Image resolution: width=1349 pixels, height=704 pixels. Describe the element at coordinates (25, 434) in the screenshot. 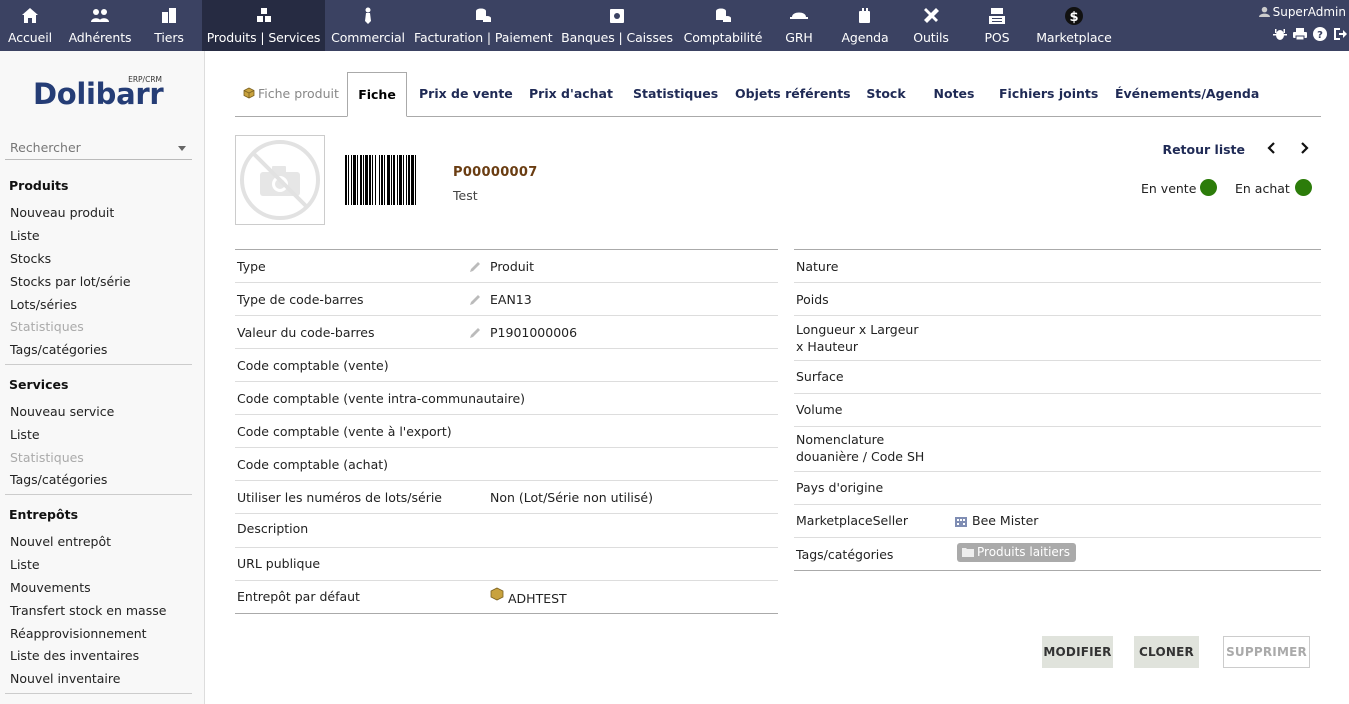

I see `sidebar-item-liste-services: Liste` at that location.